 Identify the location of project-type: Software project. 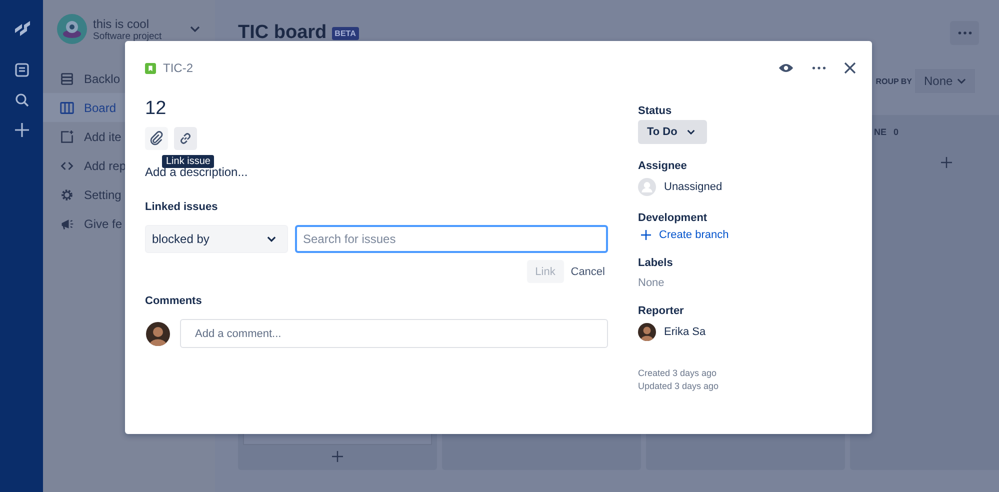
(127, 36).